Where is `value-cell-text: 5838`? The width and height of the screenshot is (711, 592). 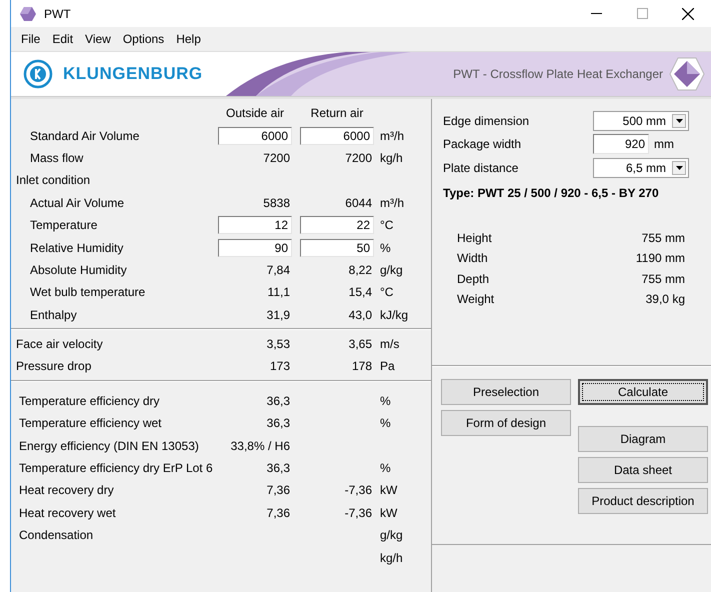 value-cell-text: 5838 is located at coordinates (276, 203).